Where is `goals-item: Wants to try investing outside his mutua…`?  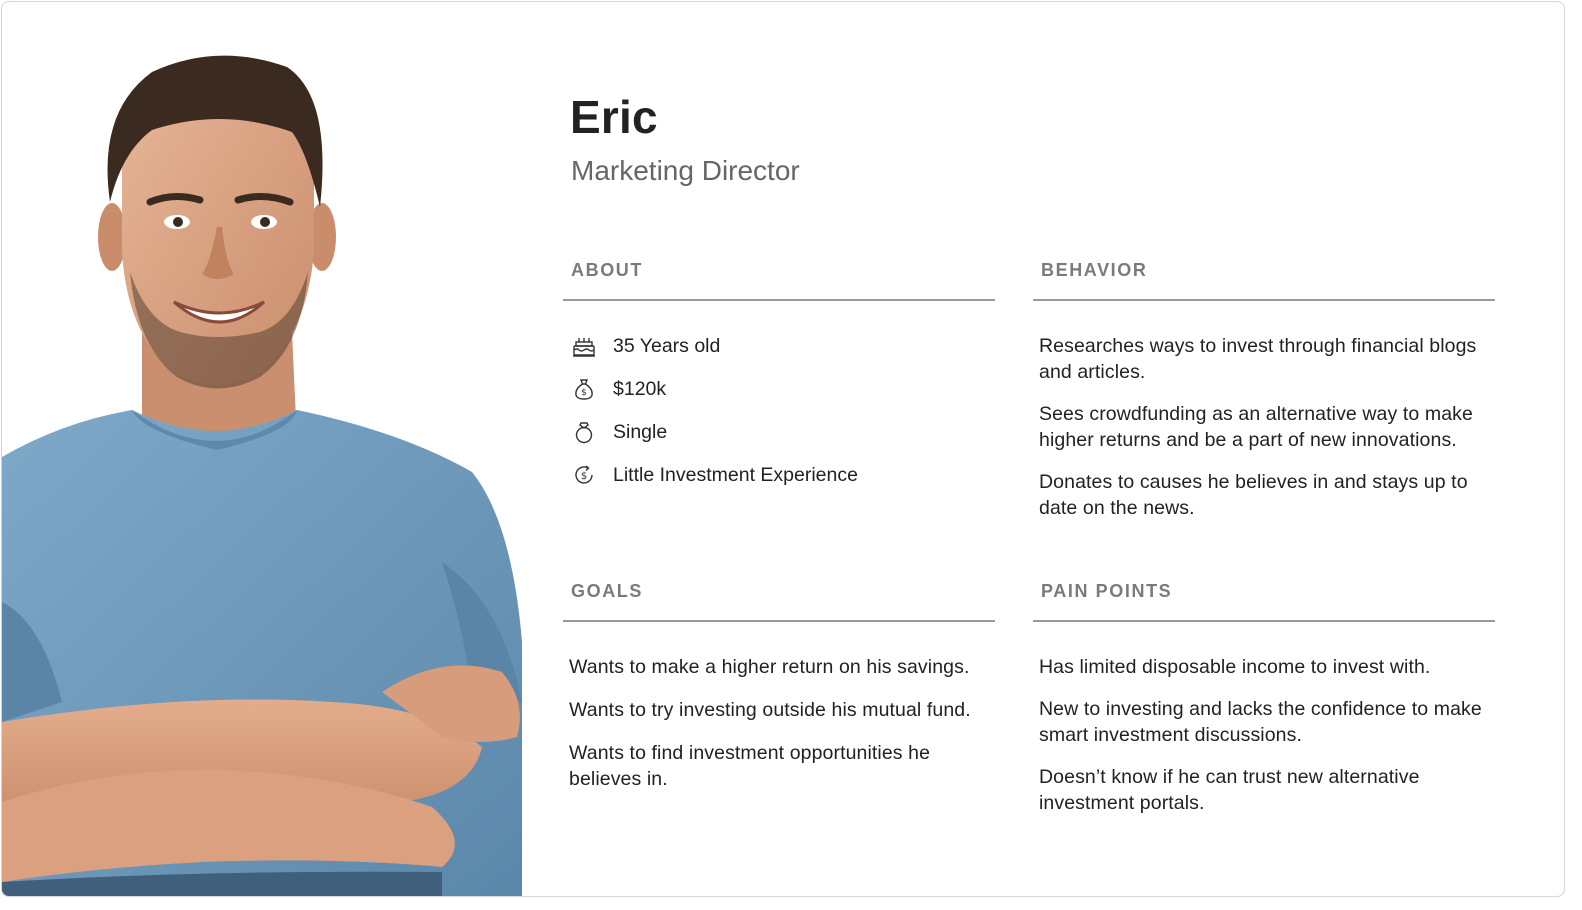
goals-item: Wants to try investing outside his mutua… is located at coordinates (770, 710).